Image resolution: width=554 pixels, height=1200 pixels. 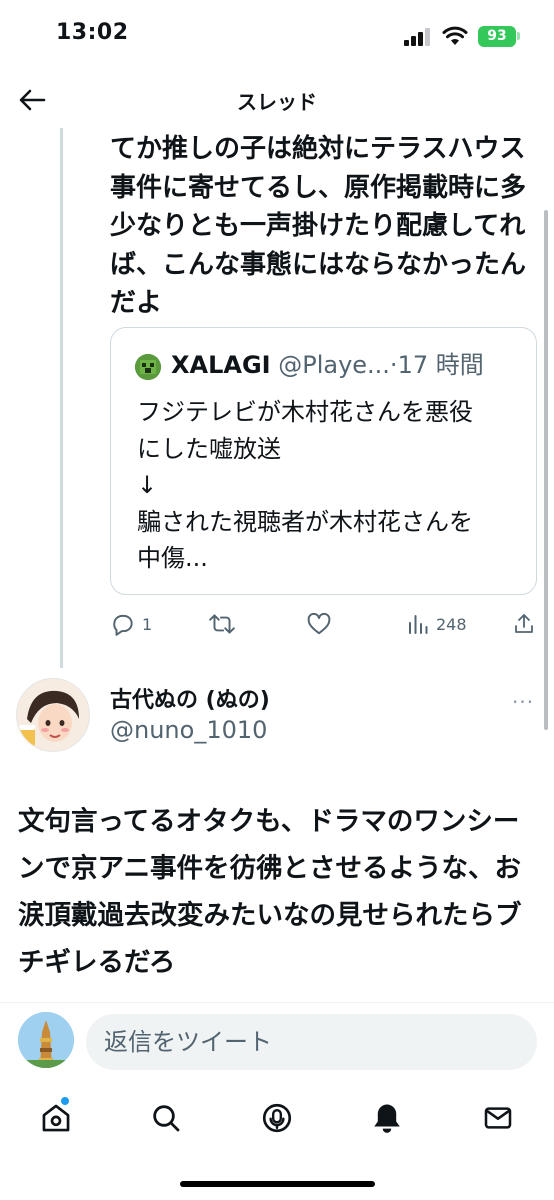 I want to click on tab-messages, so click(x=498, y=1118).